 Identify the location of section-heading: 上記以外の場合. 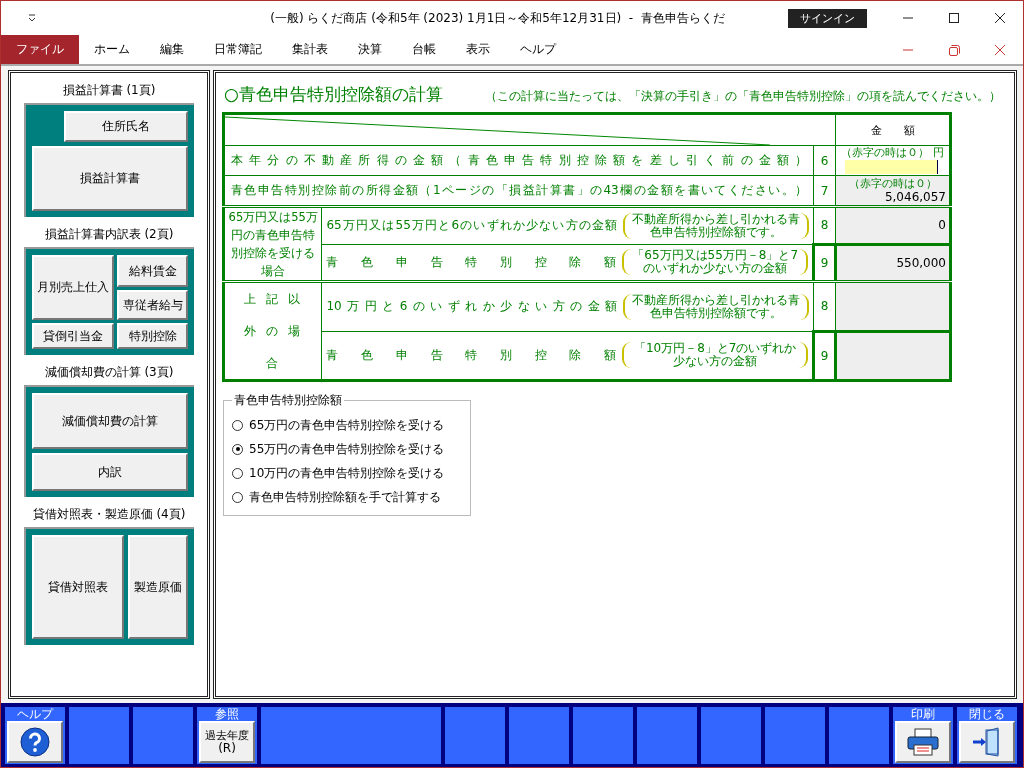
(277, 331).